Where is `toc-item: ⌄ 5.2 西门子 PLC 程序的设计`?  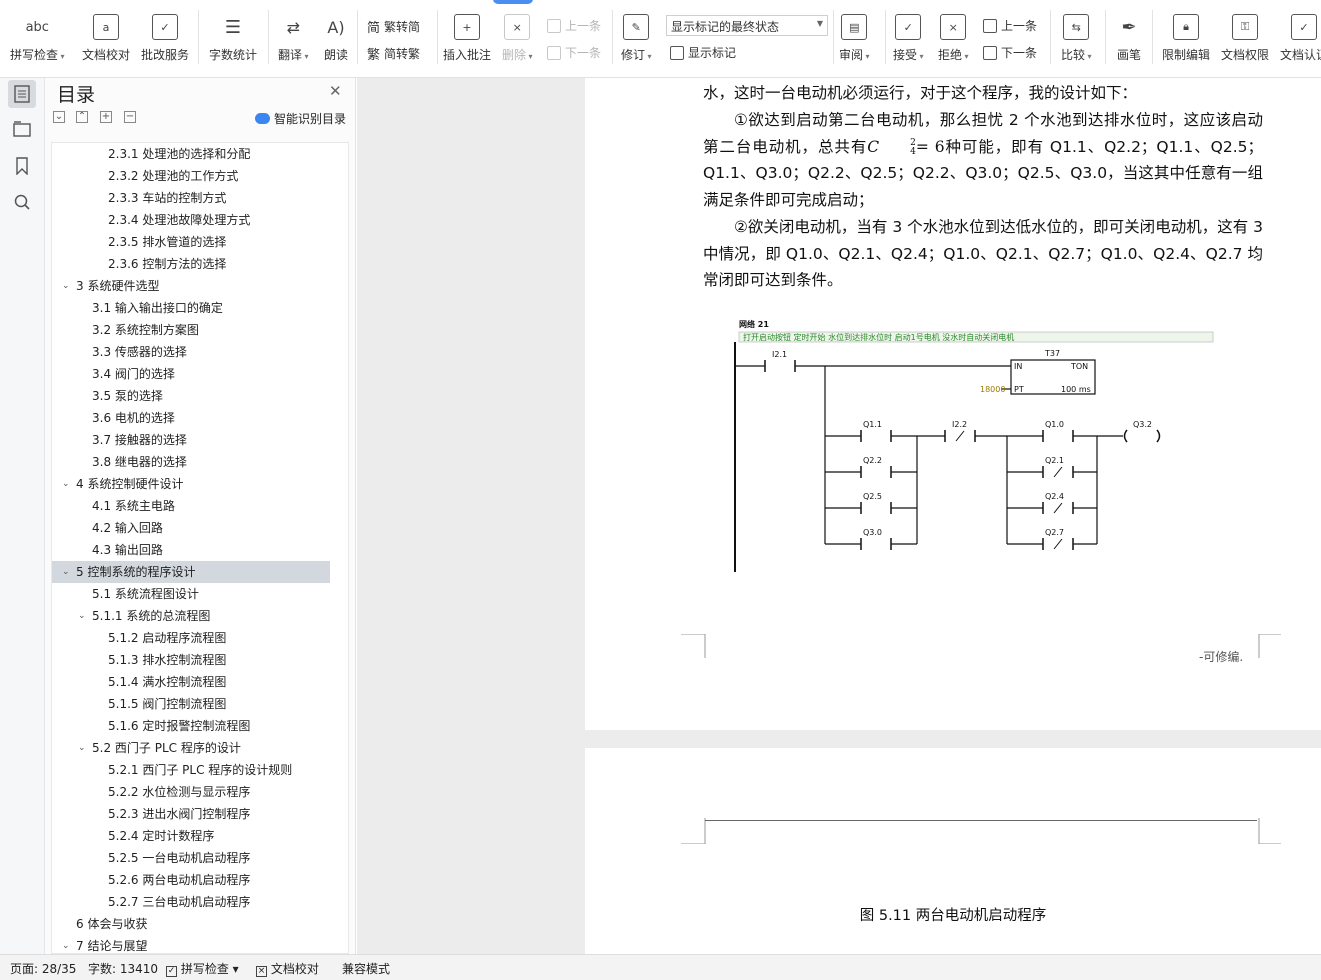
toc-item: ⌄ 5.2 西门子 PLC 程序的设计 is located at coordinates (191, 748).